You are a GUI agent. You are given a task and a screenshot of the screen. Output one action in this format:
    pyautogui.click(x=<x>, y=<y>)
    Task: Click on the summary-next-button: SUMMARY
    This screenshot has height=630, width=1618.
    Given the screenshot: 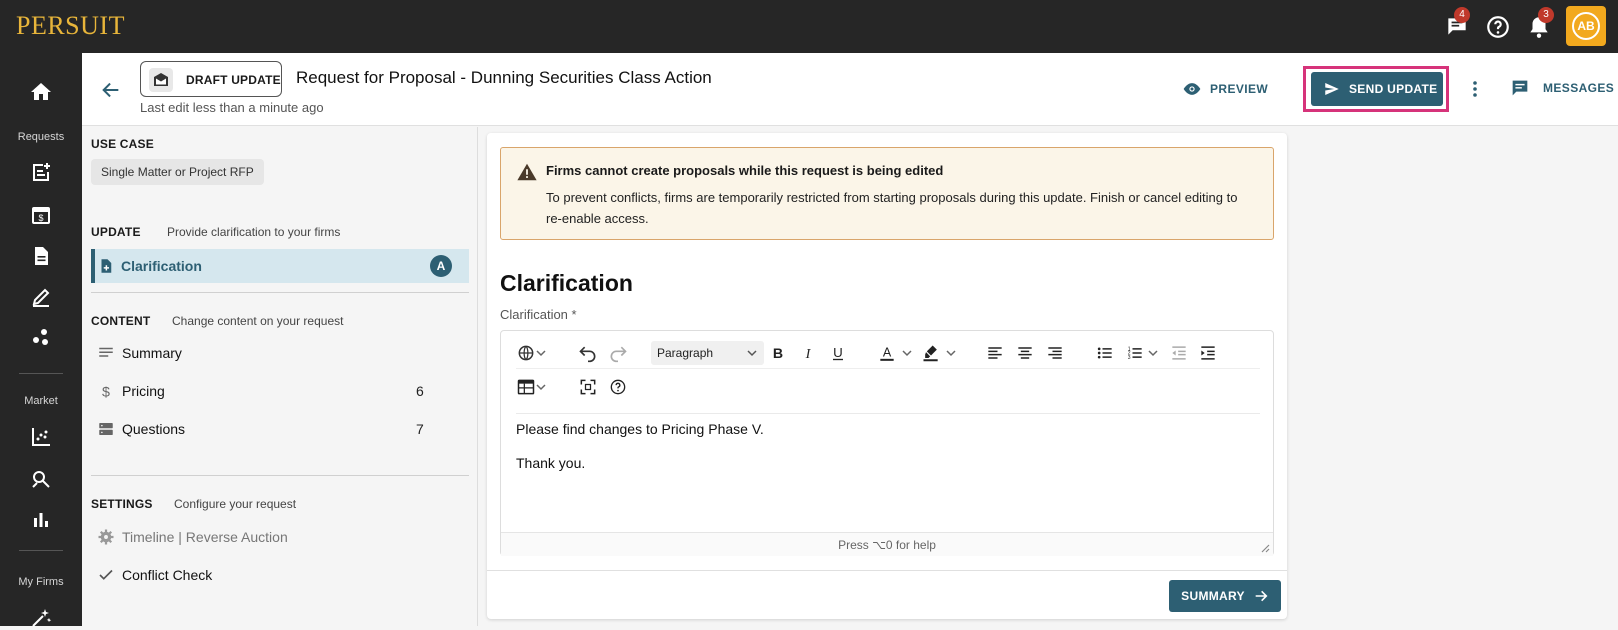 What is the action you would take?
    pyautogui.click(x=1225, y=596)
    